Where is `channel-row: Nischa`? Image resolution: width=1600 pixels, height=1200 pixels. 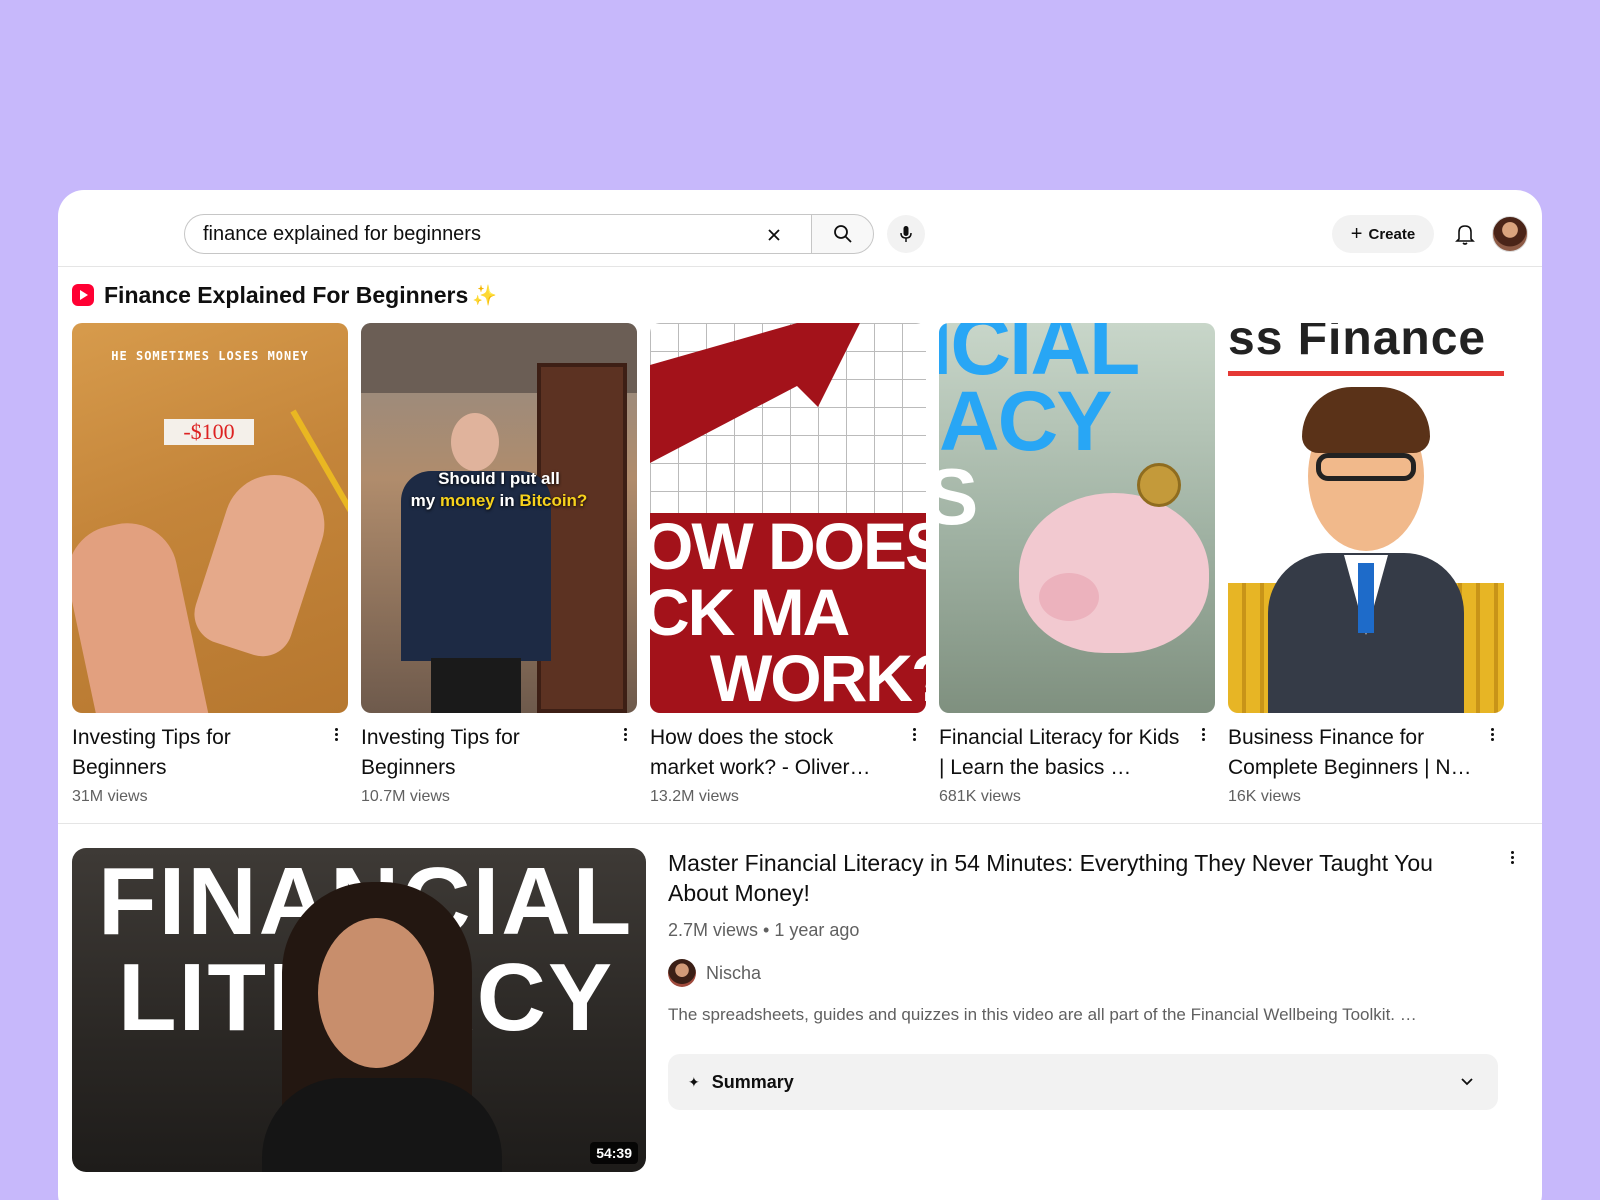
channel-row: Nischa is located at coordinates (1083, 973).